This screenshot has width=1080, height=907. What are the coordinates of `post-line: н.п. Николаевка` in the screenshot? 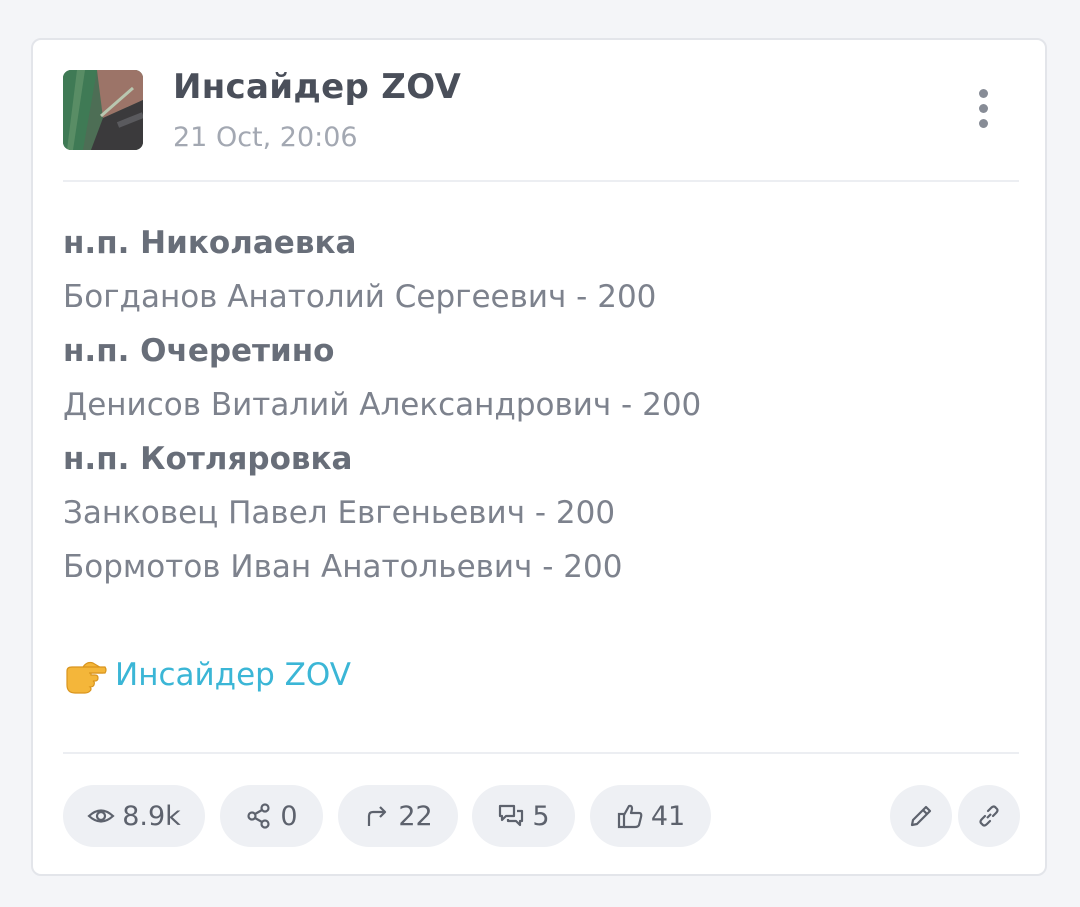 It's located at (210, 243).